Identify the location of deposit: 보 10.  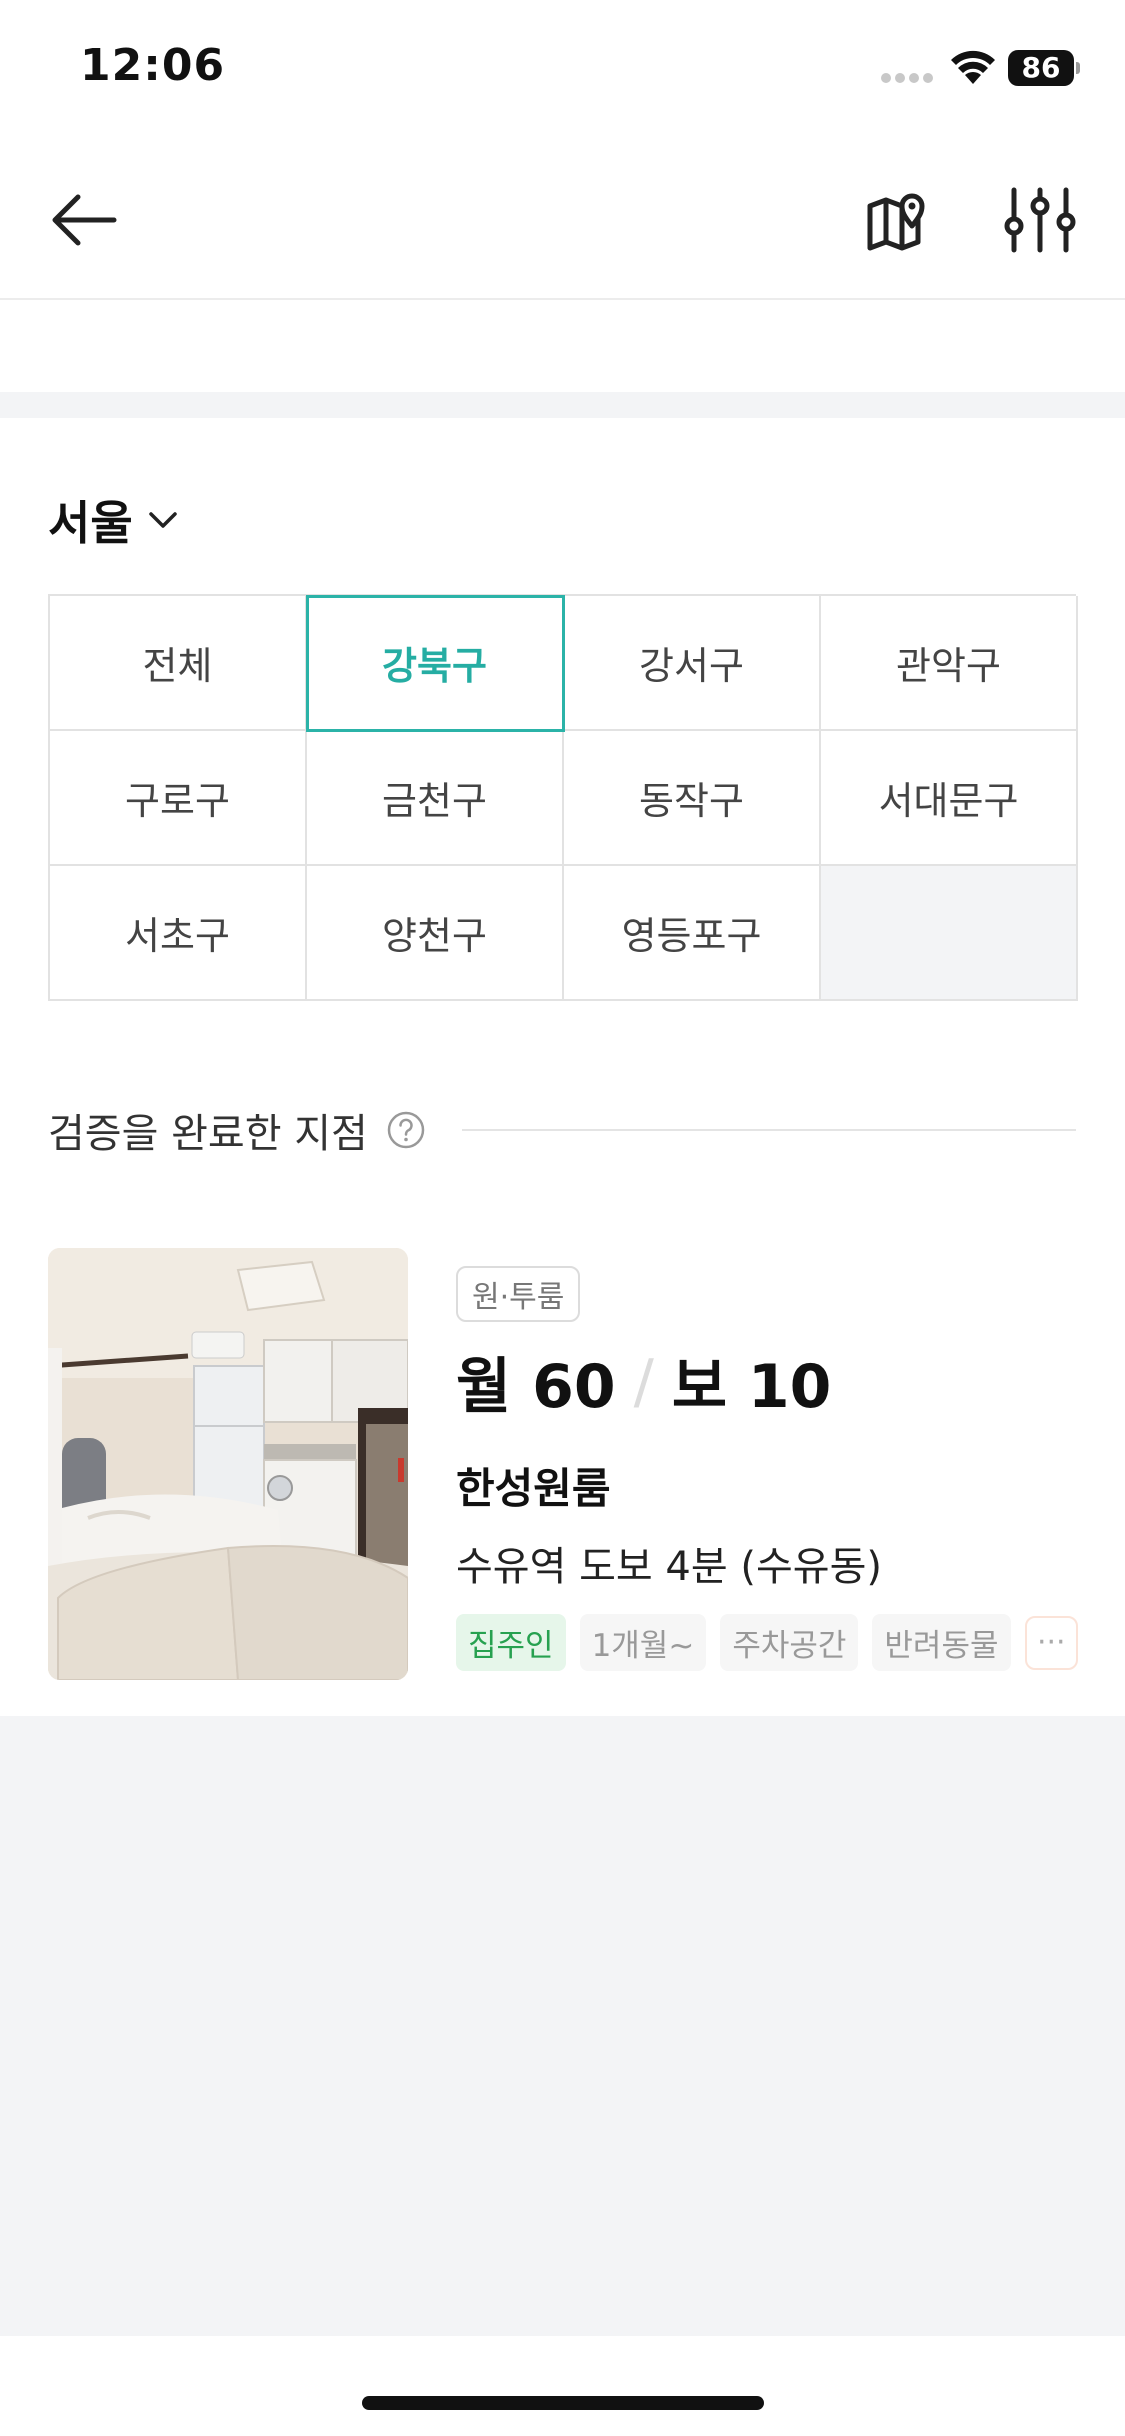
(751, 1387).